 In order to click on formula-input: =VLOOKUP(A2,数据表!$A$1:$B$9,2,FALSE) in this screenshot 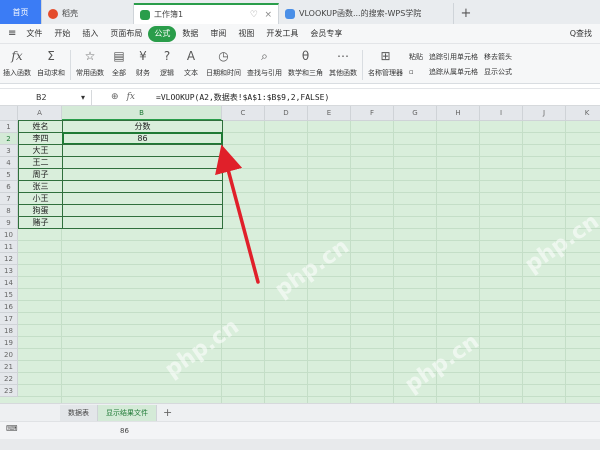, I will do `click(241, 97)`.